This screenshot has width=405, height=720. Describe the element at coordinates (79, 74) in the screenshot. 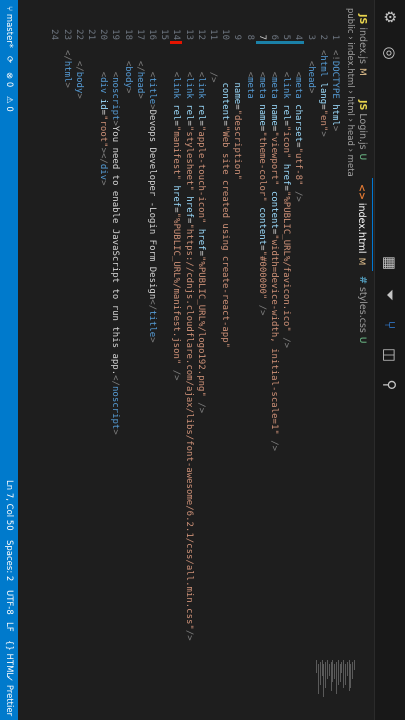

I see `code-line: </body>` at that location.